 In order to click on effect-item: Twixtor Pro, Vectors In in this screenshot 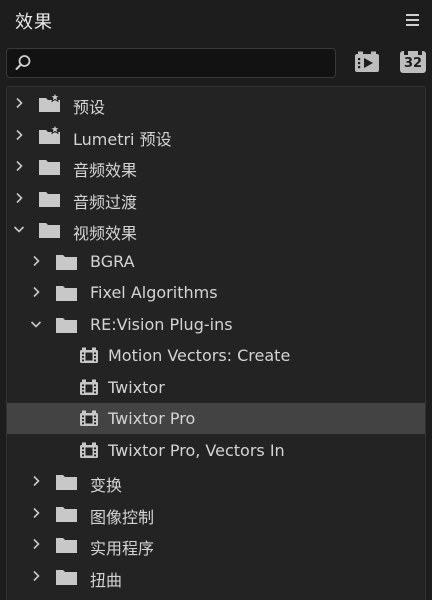, I will do `click(216, 450)`.